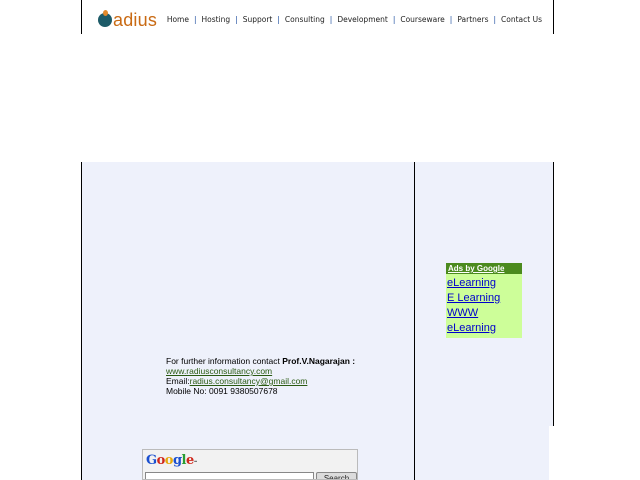 This screenshot has width=640, height=480. I want to click on email-link: radius.consultancy@gmail.com, so click(249, 381).